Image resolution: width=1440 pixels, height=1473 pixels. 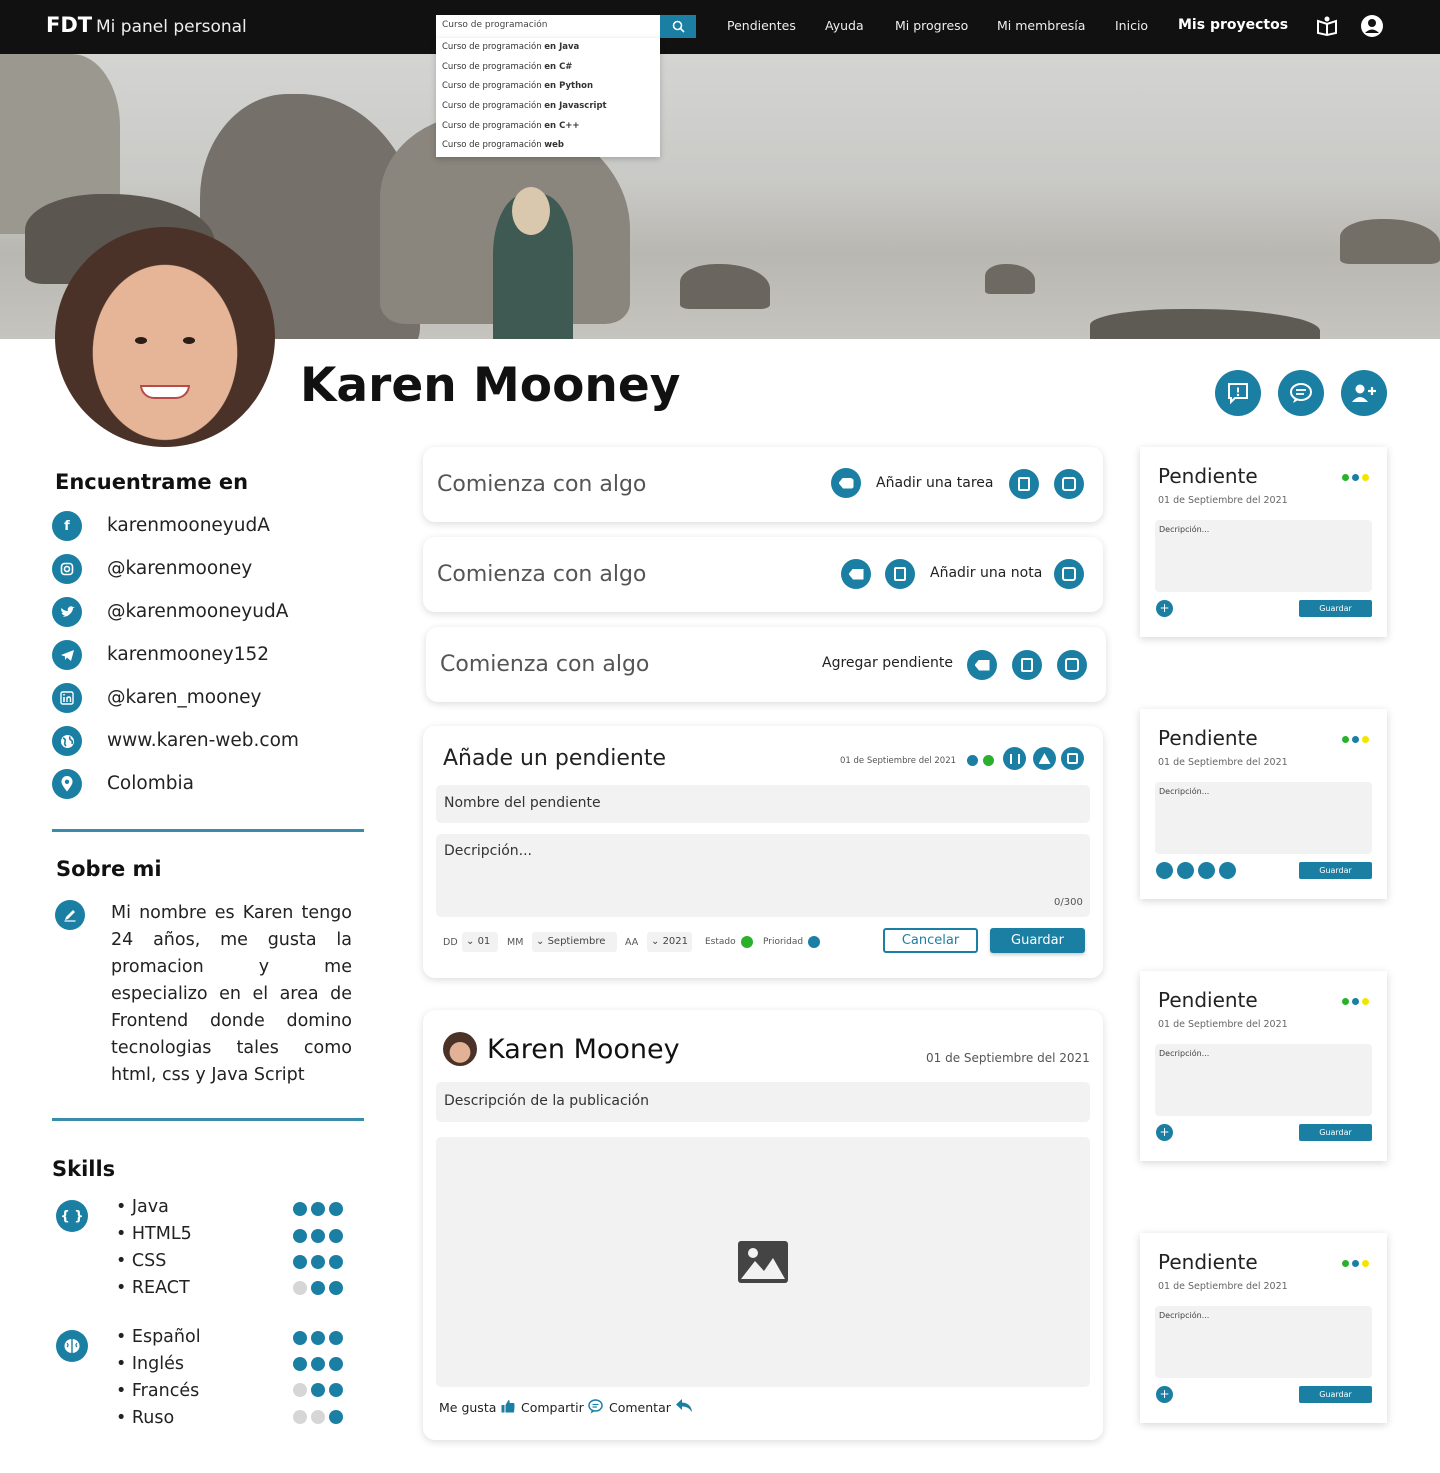 What do you see at coordinates (160, 655) in the screenshot?
I see `social-telegram: karenmooney152` at bounding box center [160, 655].